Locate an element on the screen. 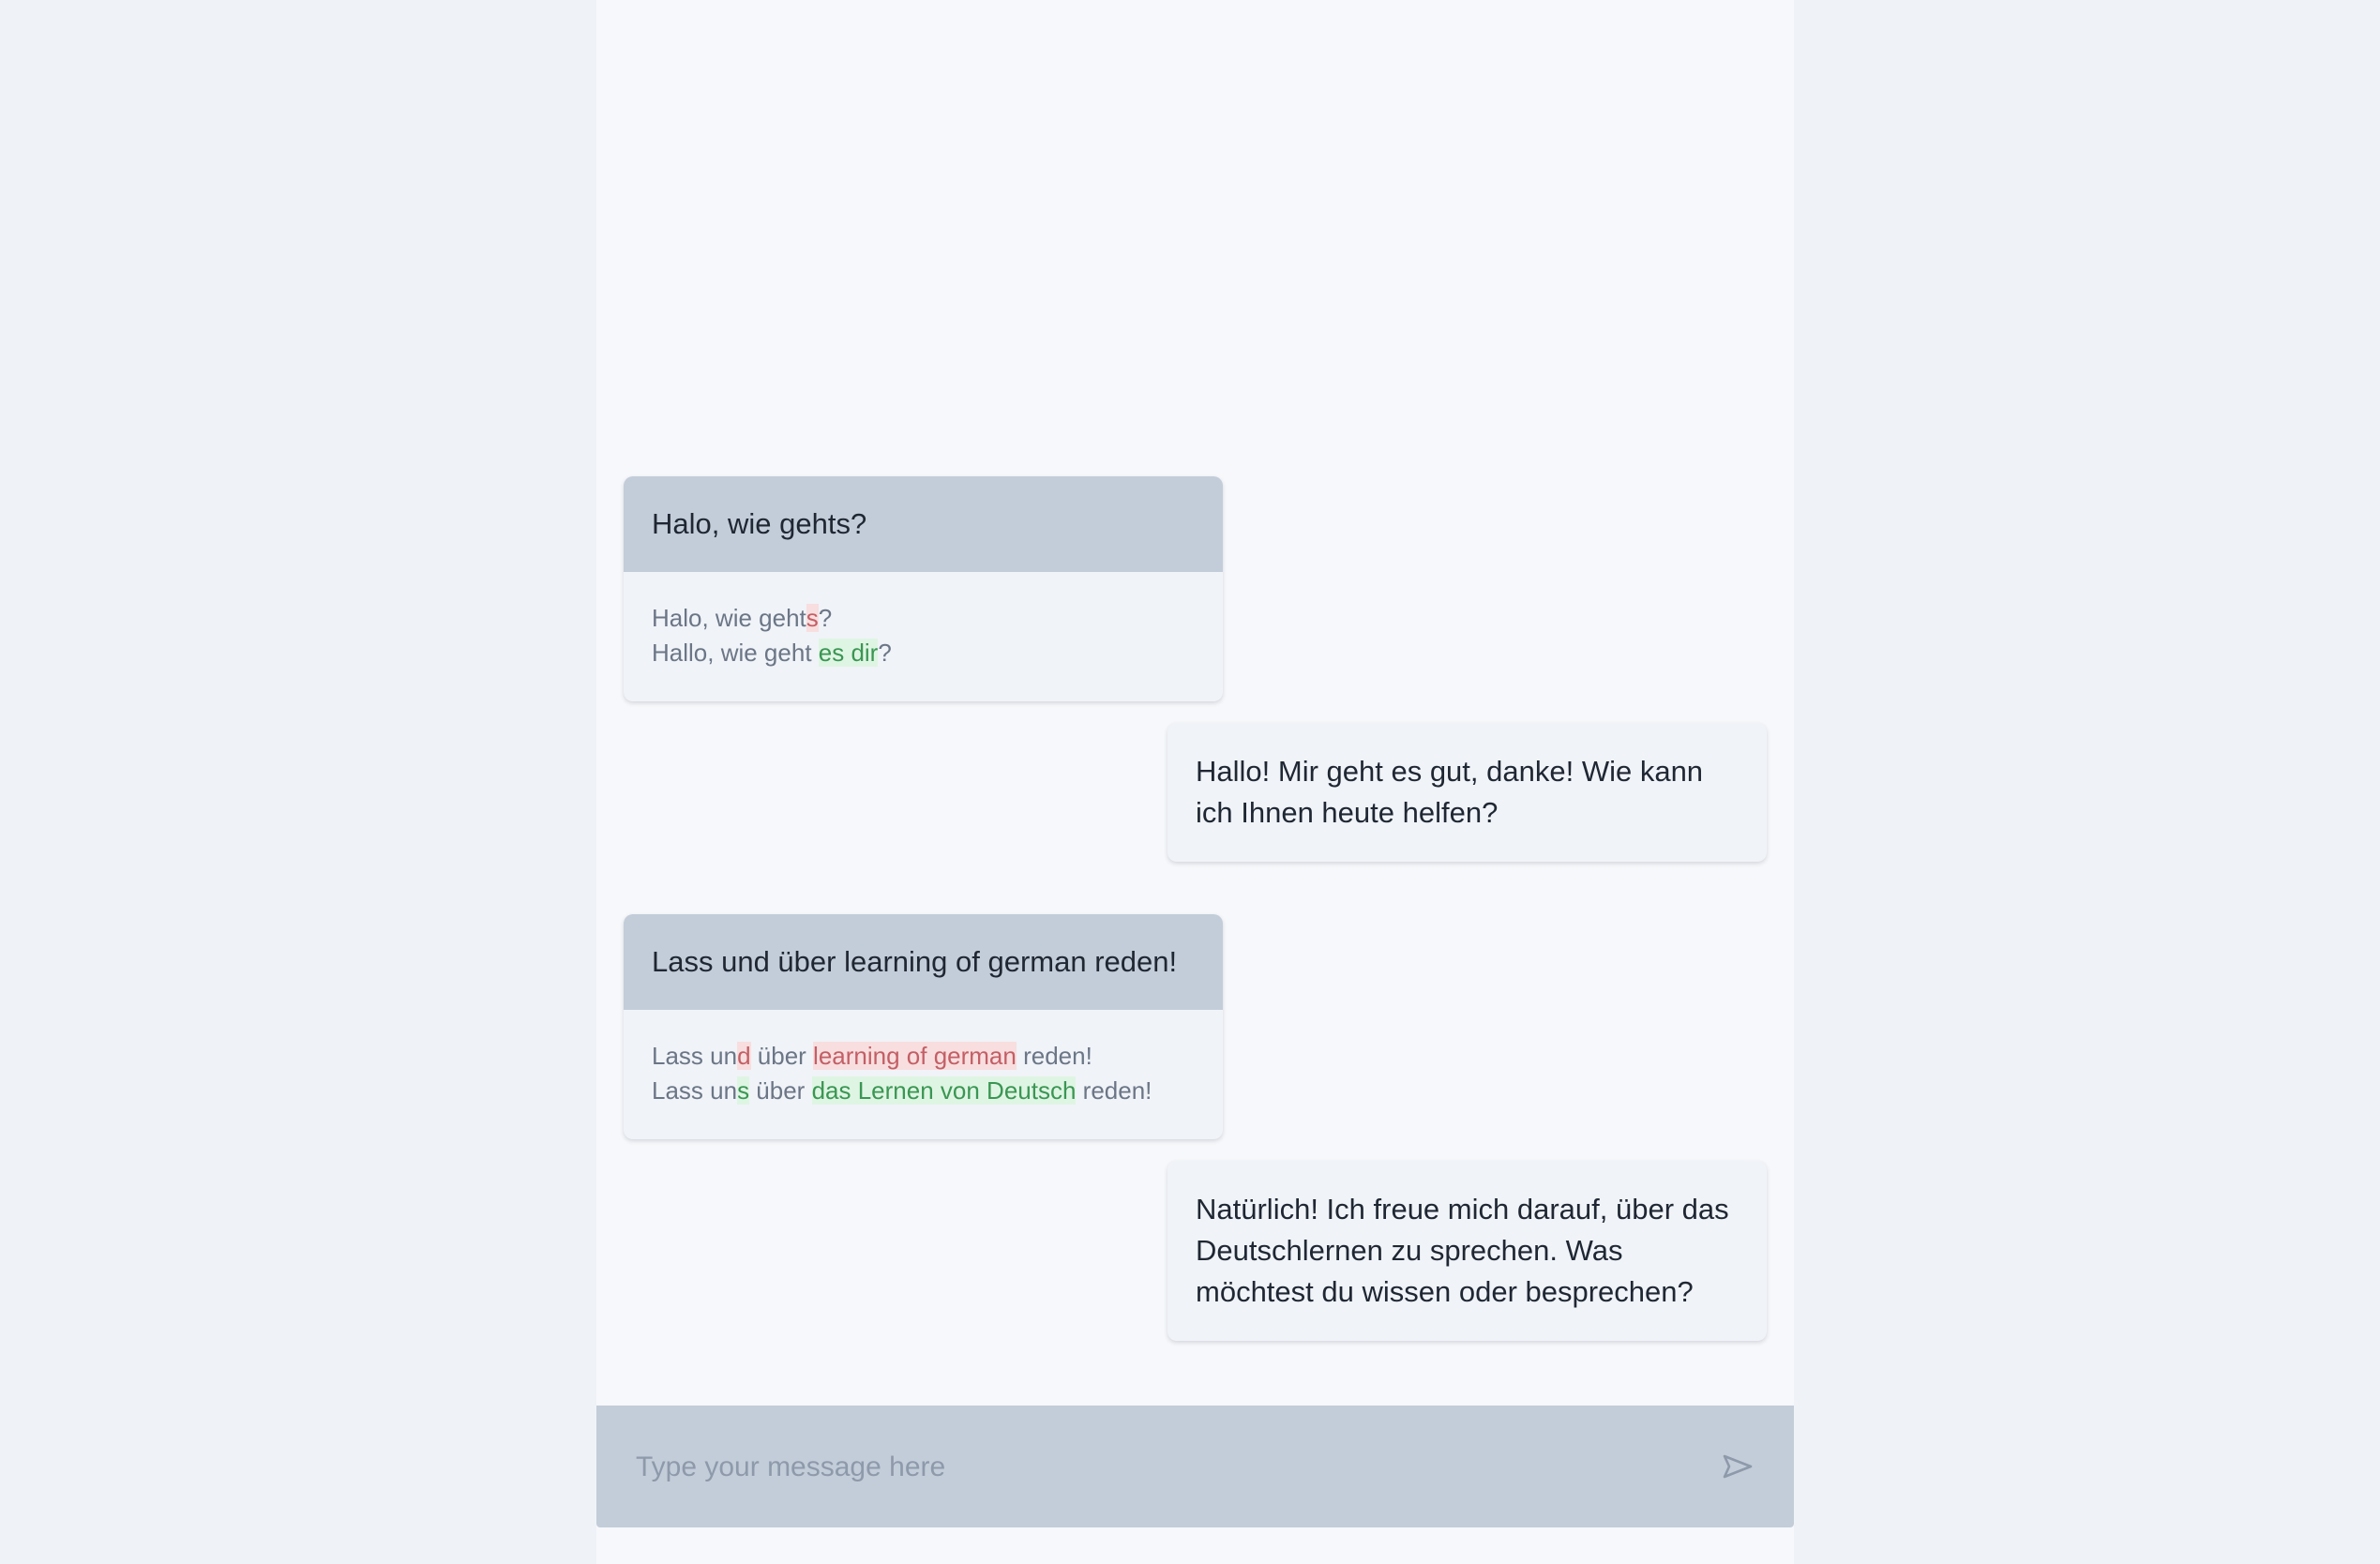 The image size is (2380, 1564). correction-addition: s is located at coordinates (743, 1090).